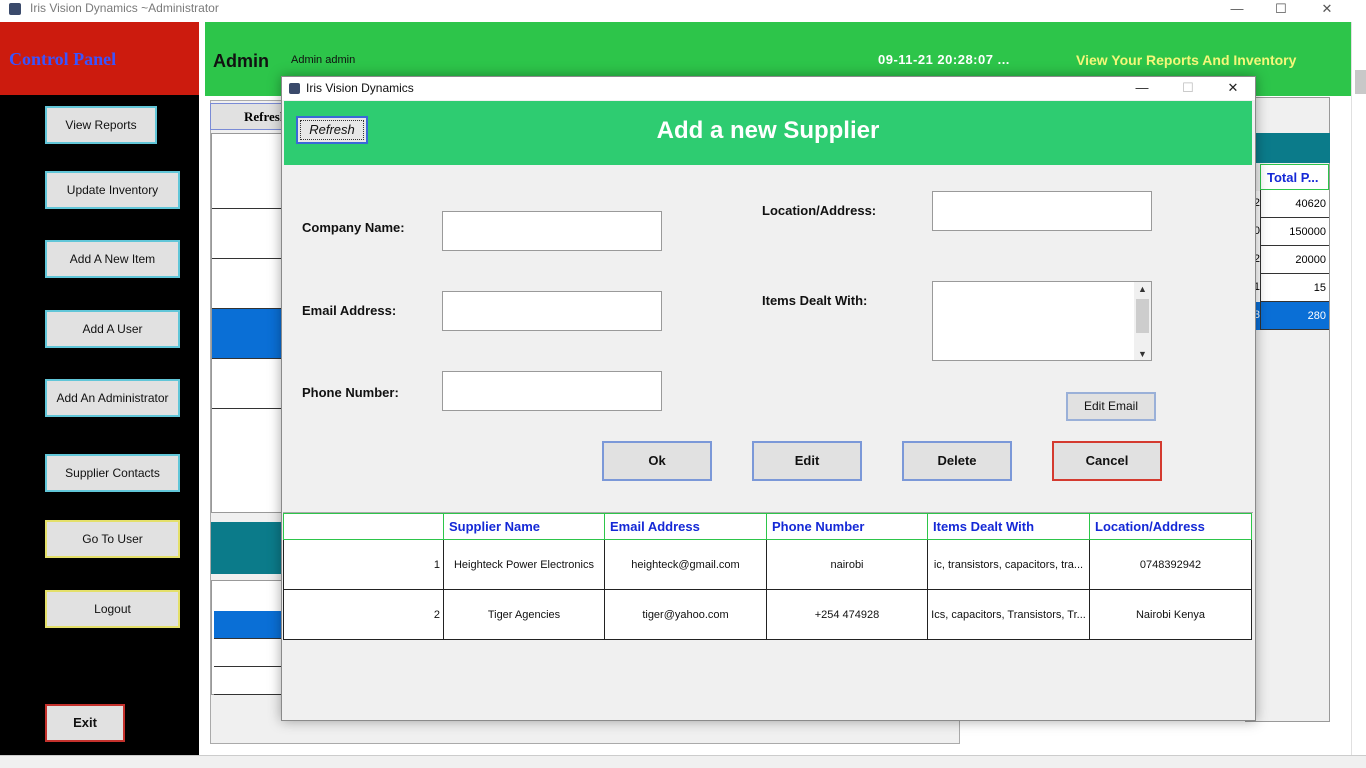 This screenshot has width=1366, height=768. I want to click on exit-button: Exit, so click(85, 723).